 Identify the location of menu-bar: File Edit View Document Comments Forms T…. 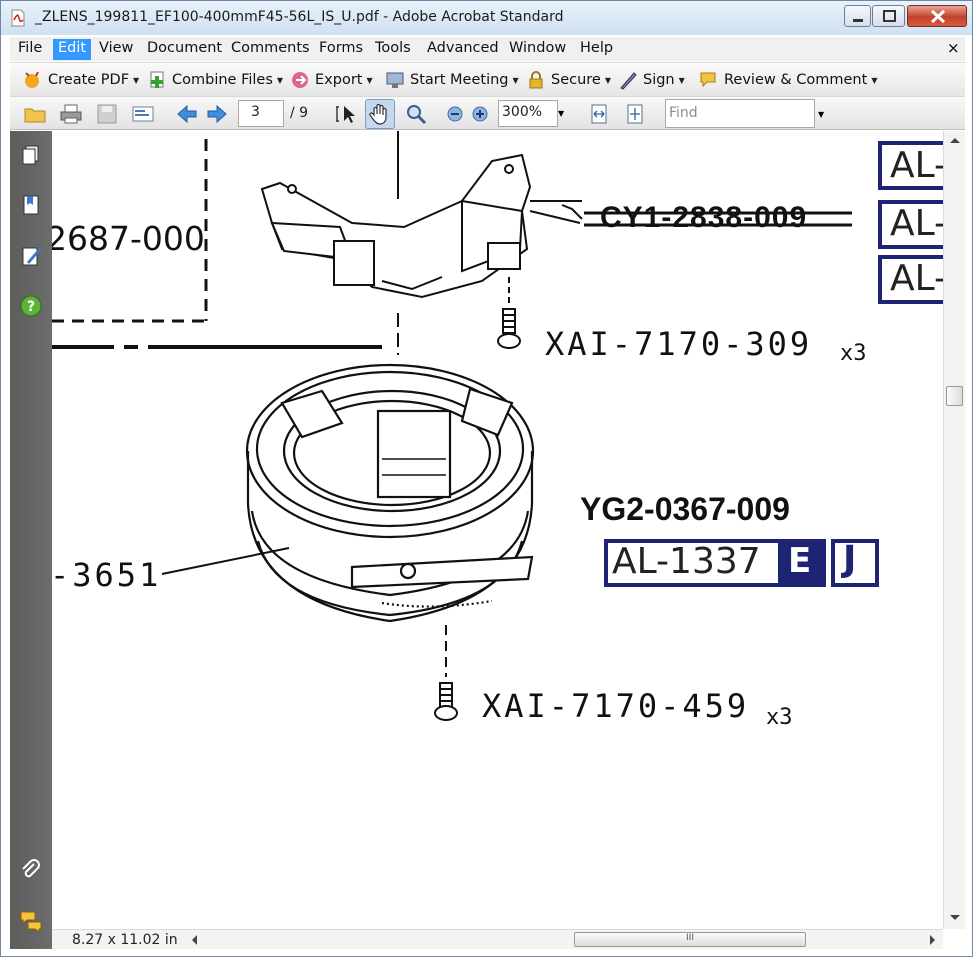
(487, 49).